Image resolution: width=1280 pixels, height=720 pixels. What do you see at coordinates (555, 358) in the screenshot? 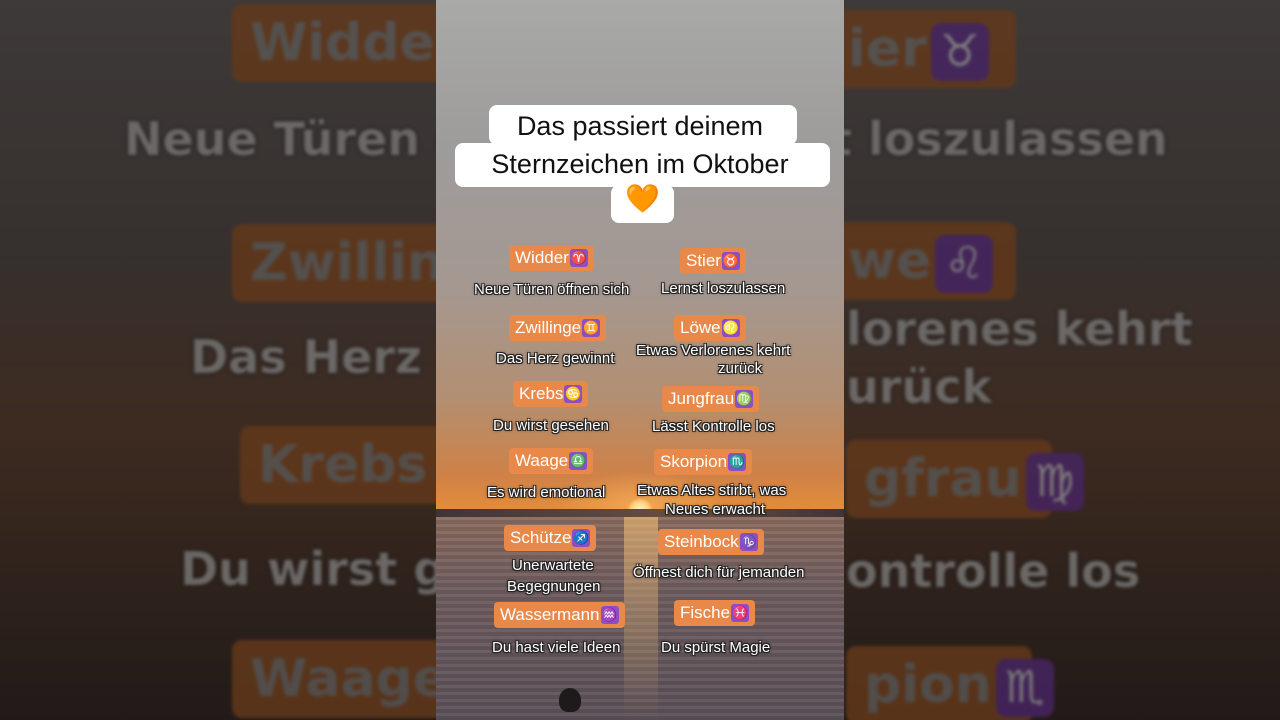
I see `sign-text-zwillinge: Das Herz gewinnt` at bounding box center [555, 358].